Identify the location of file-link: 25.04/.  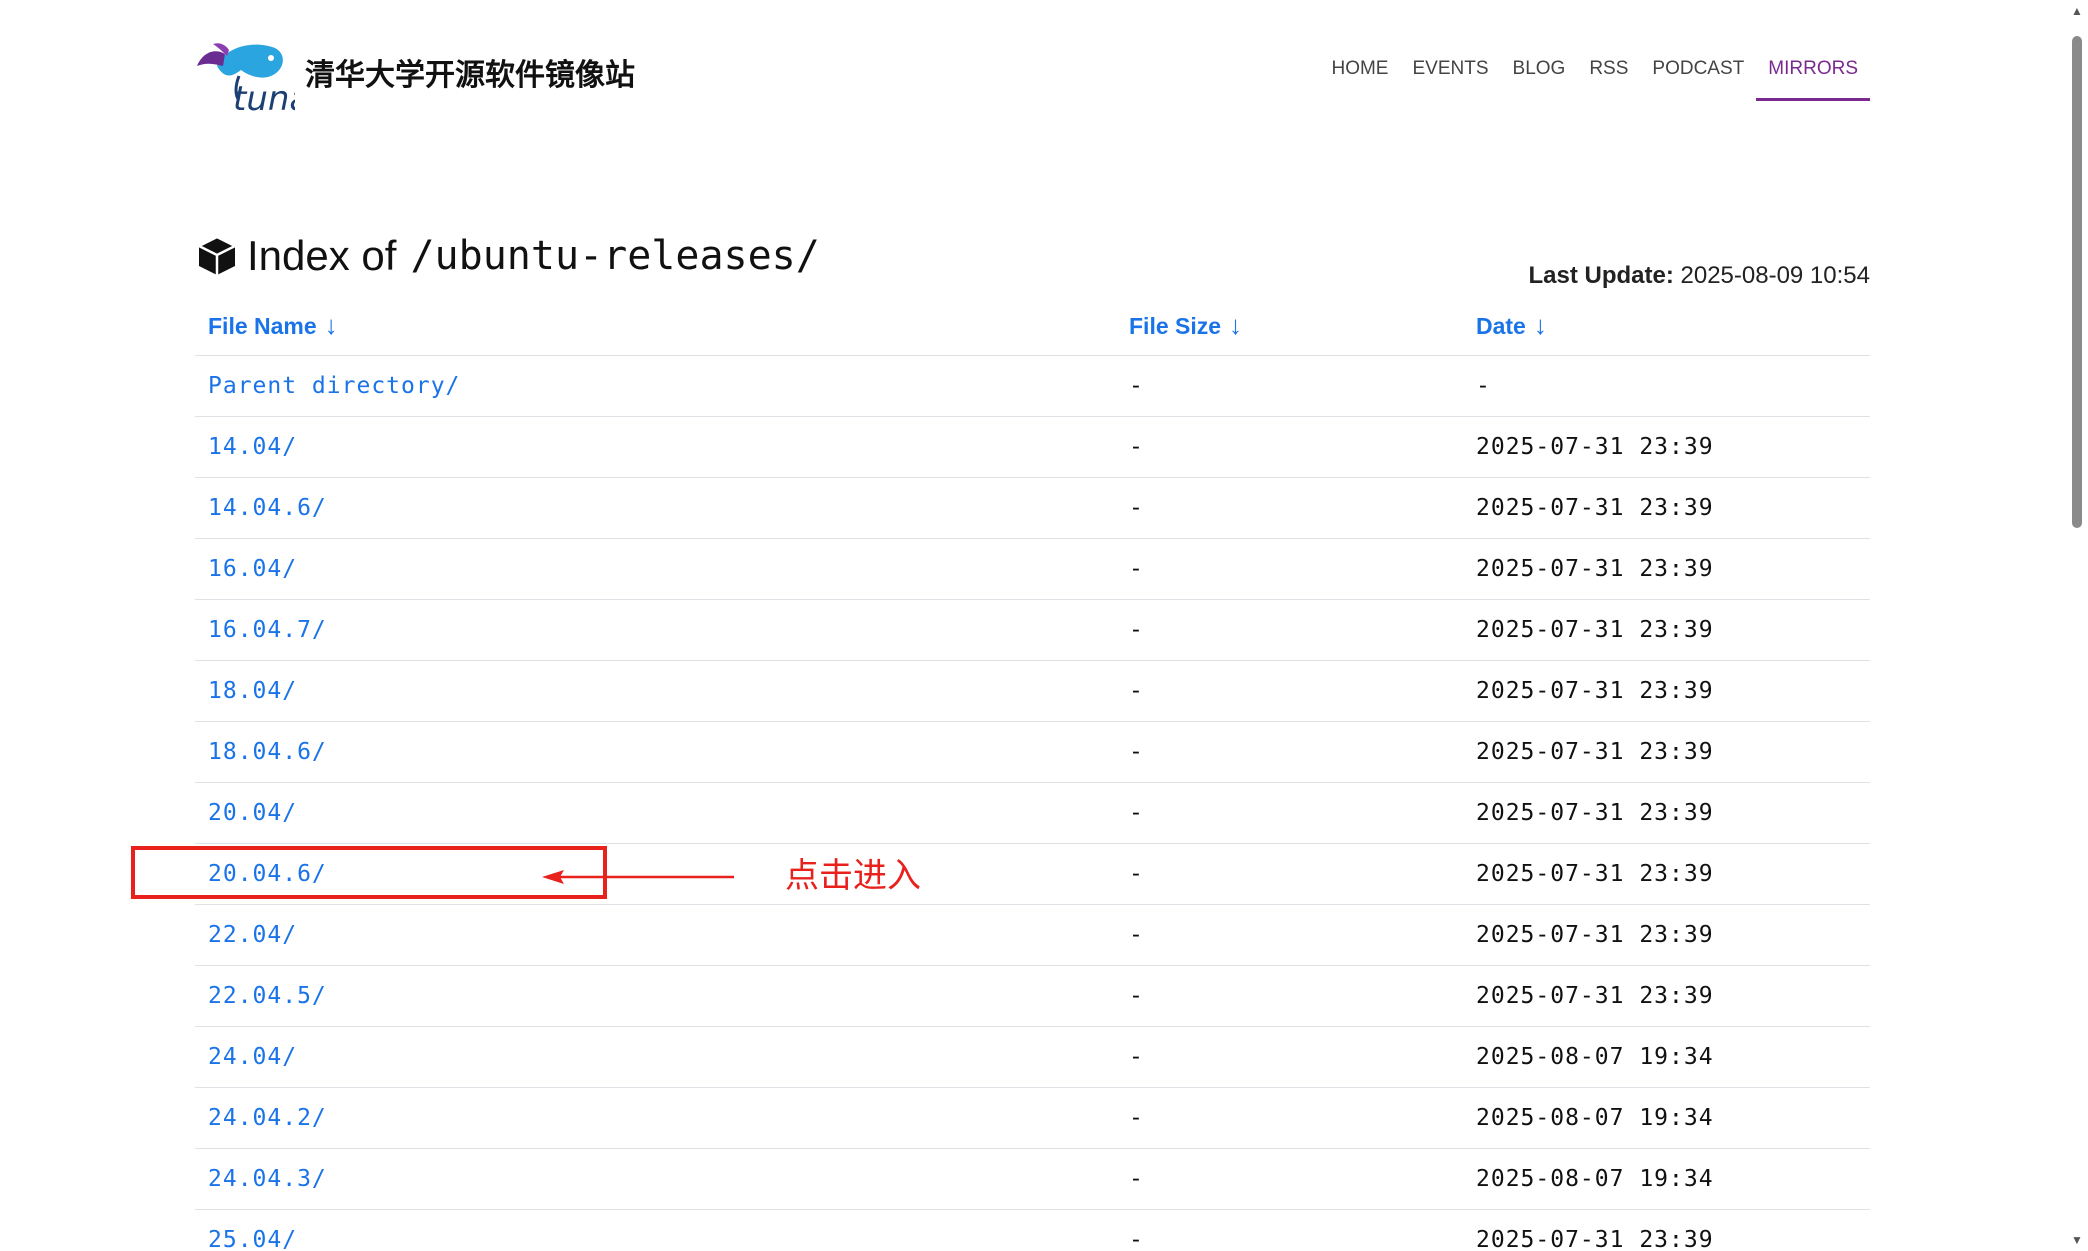
(252, 1239).